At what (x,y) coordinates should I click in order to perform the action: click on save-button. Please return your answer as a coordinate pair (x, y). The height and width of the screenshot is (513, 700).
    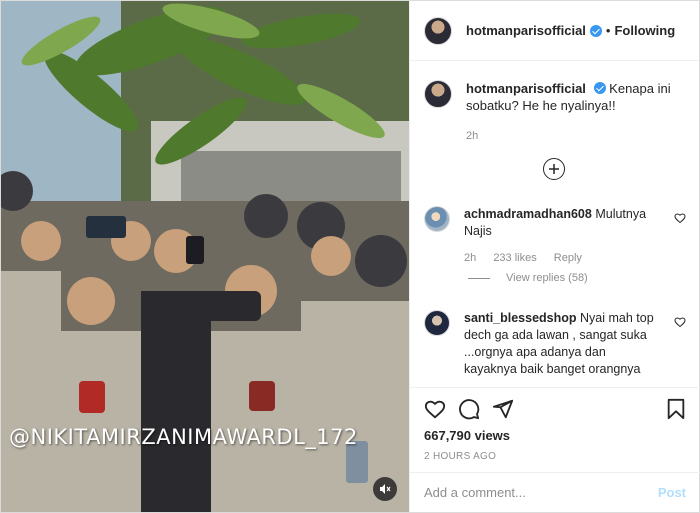
    Looking at the image, I should click on (676, 409).